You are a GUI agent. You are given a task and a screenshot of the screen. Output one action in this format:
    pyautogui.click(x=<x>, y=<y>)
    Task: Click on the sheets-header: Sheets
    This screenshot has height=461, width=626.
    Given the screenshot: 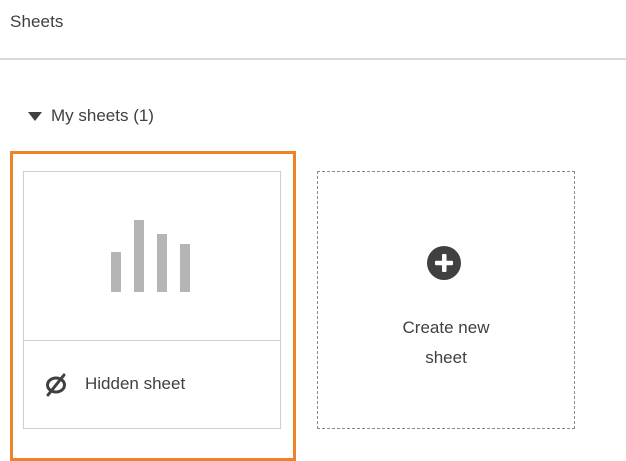 What is the action you would take?
    pyautogui.click(x=313, y=30)
    